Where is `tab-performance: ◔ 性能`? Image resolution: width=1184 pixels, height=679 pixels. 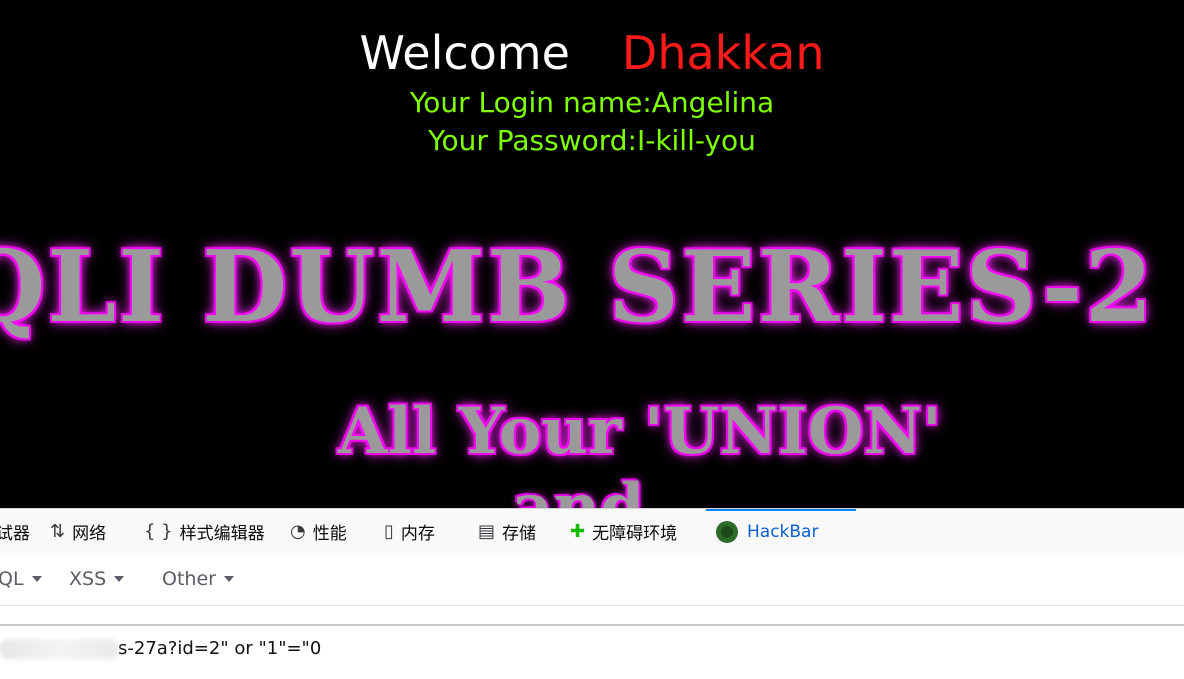
tab-performance: ◔ 性能 is located at coordinates (318, 531).